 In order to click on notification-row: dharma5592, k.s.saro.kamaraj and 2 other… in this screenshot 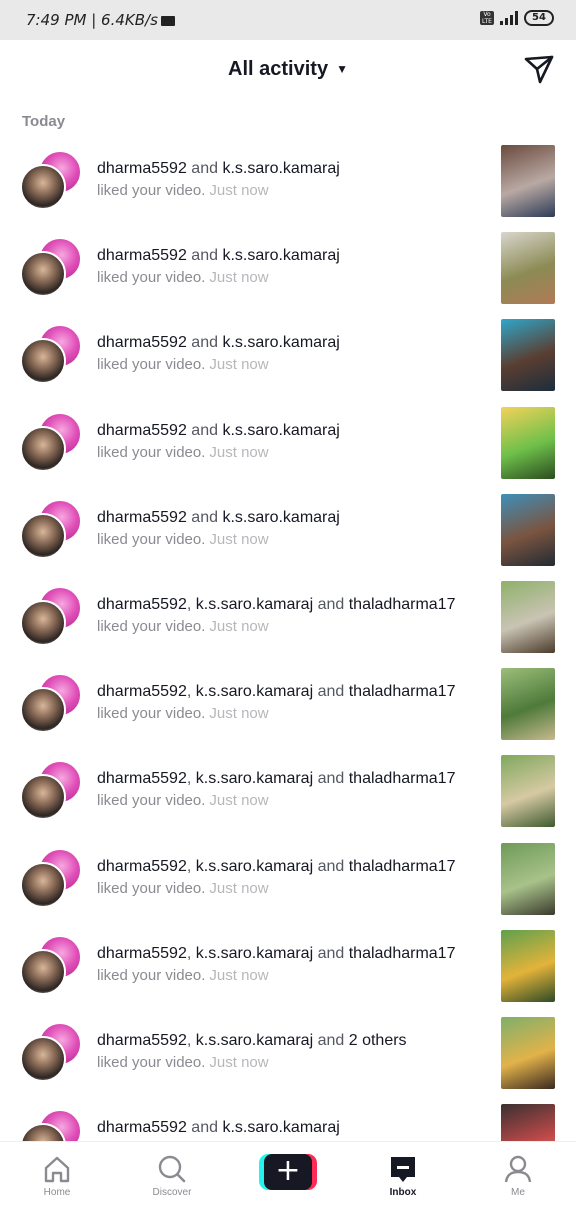, I will do `click(288, 1055)`.